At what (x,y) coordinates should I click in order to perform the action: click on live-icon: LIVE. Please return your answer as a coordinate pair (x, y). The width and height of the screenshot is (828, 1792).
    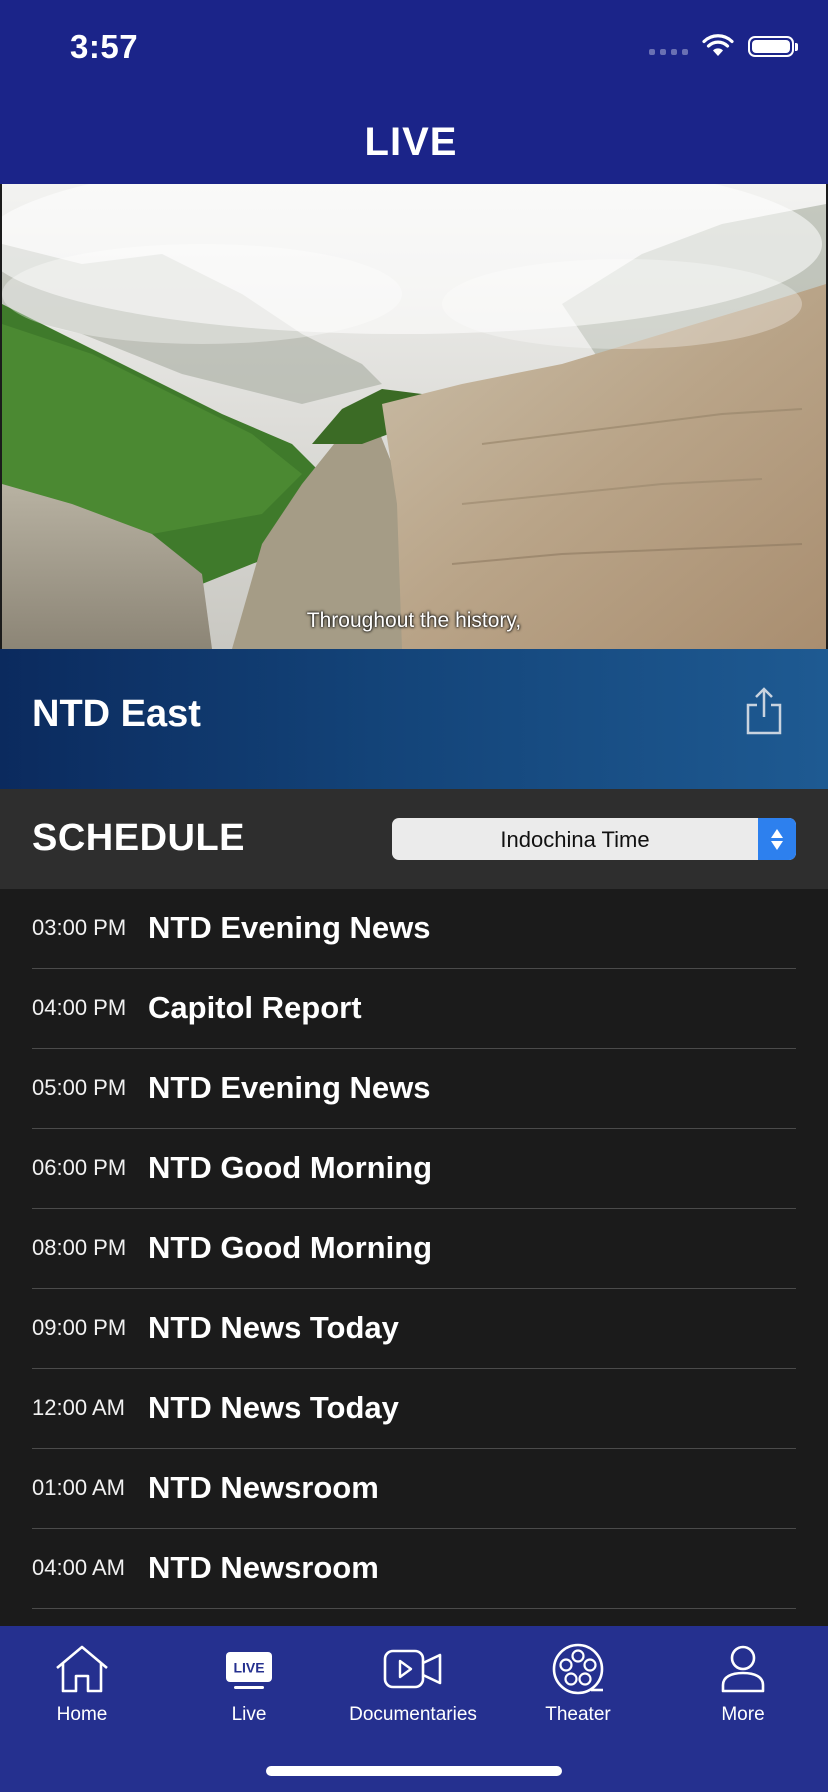
    Looking at the image, I should click on (249, 1670).